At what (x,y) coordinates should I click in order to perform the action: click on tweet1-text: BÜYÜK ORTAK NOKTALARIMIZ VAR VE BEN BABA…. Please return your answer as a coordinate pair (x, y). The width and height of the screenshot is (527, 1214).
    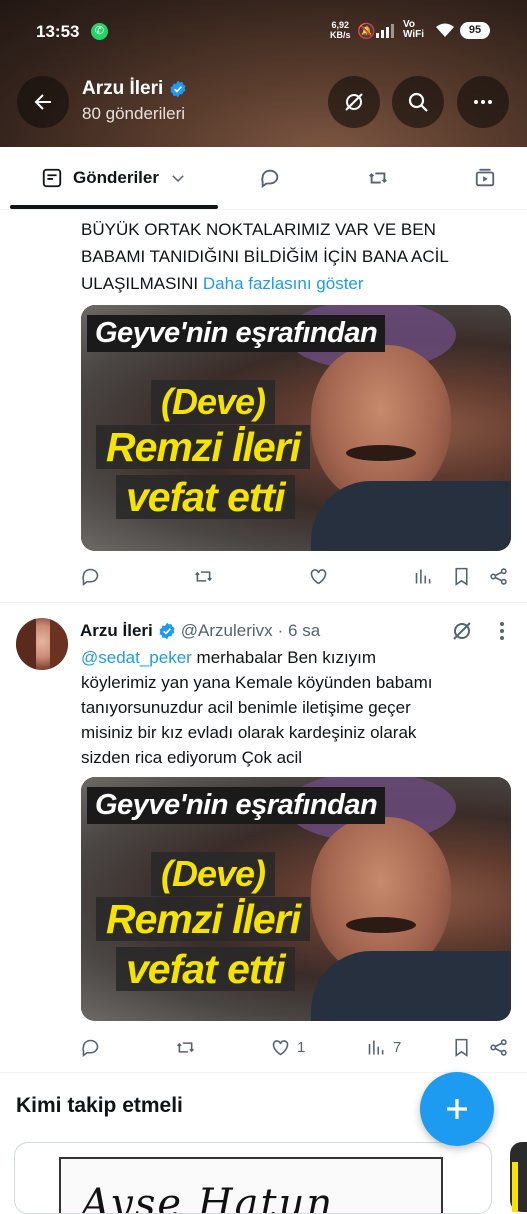
    Looking at the image, I should click on (301, 257).